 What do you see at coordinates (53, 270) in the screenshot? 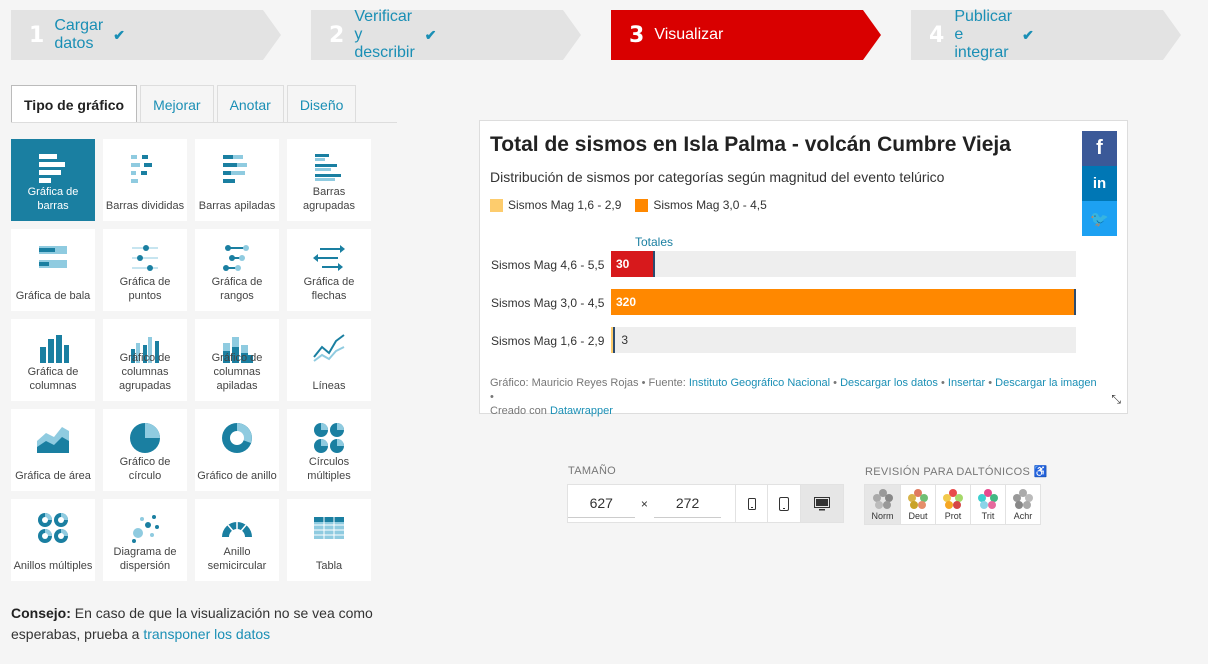
I see `chart-type-bullet-chart: Gráfica de bala` at bounding box center [53, 270].